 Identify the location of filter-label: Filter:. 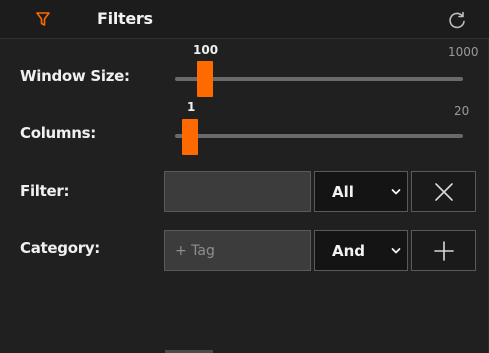
(45, 191).